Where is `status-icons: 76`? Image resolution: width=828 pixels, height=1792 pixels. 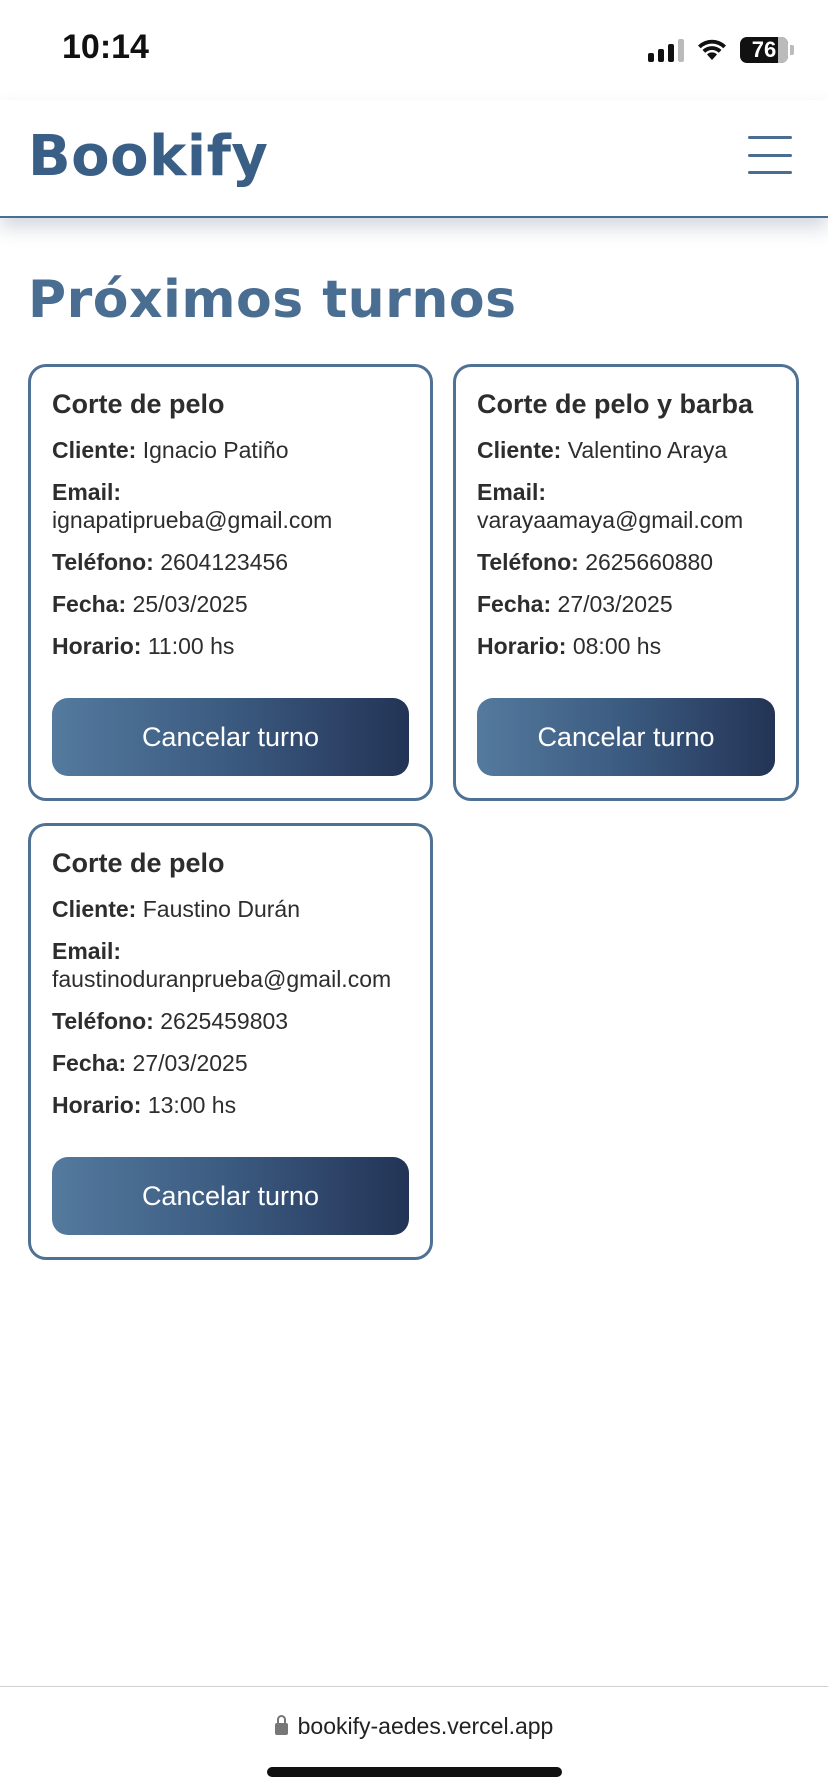 status-icons: 76 is located at coordinates (721, 50).